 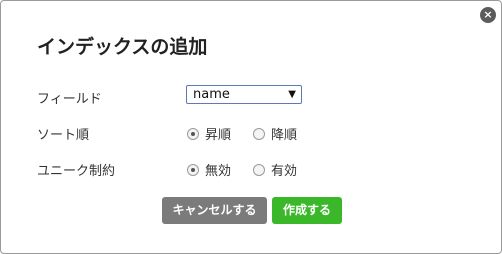 I want to click on close-icon: ×, so click(x=488, y=15).